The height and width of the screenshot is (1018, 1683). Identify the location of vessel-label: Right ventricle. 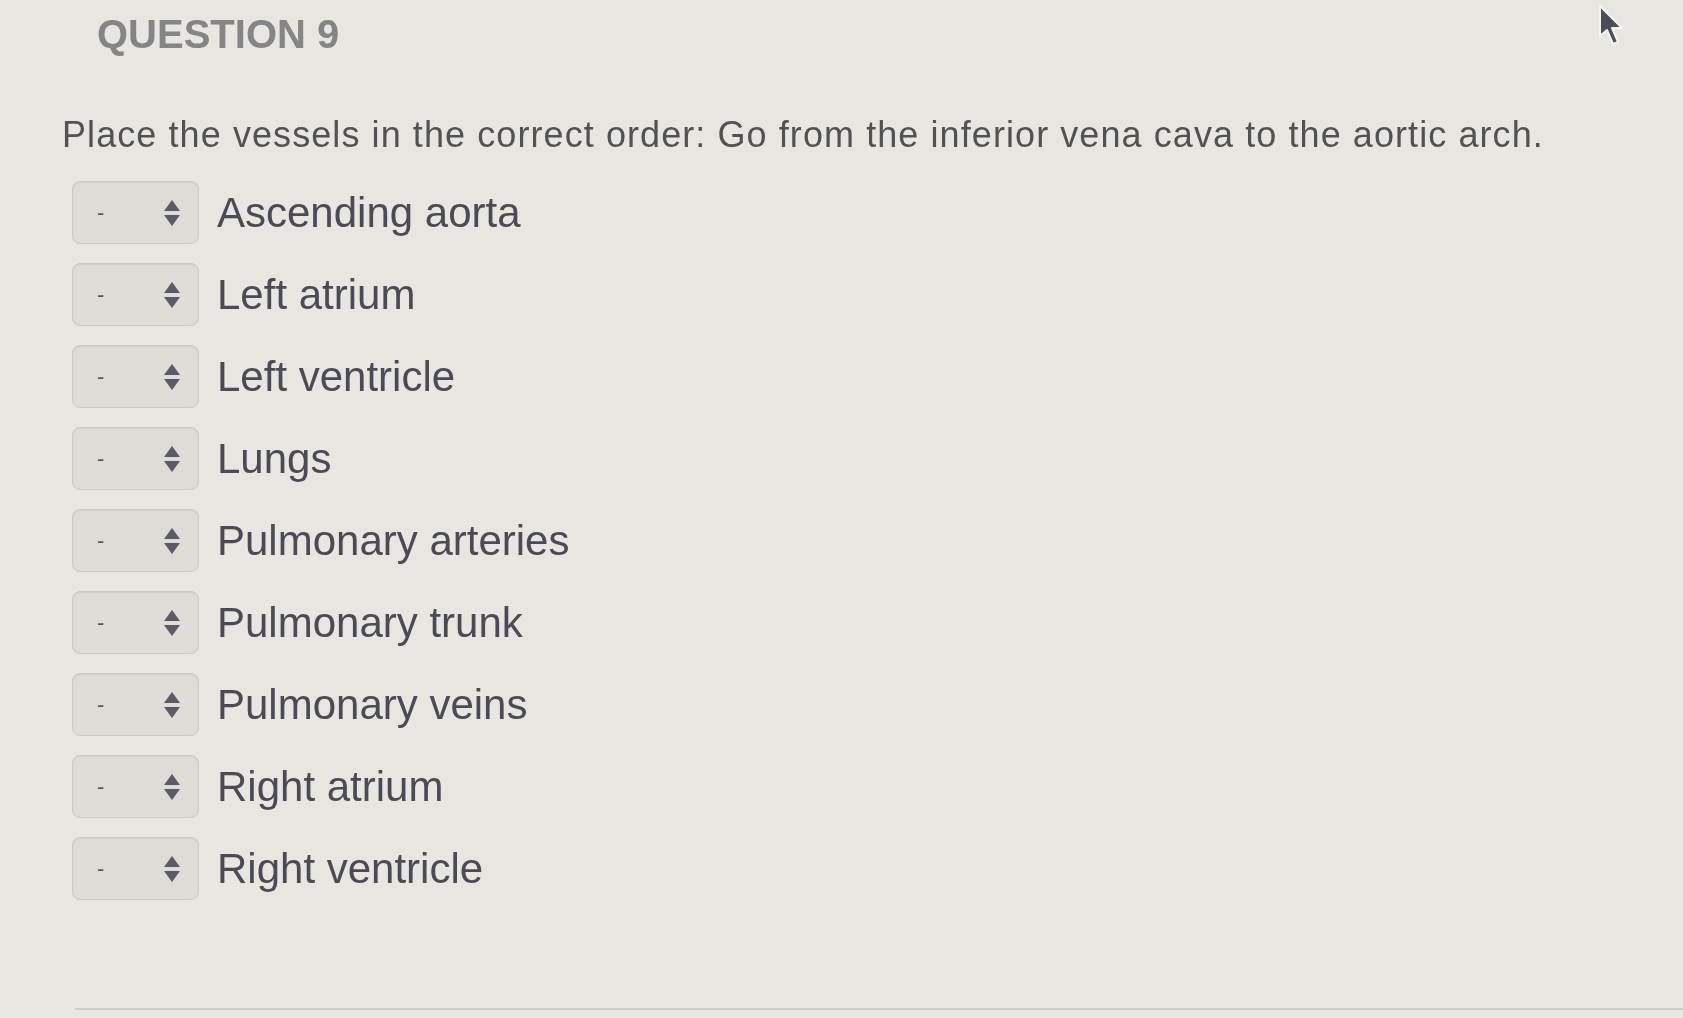
(350, 868).